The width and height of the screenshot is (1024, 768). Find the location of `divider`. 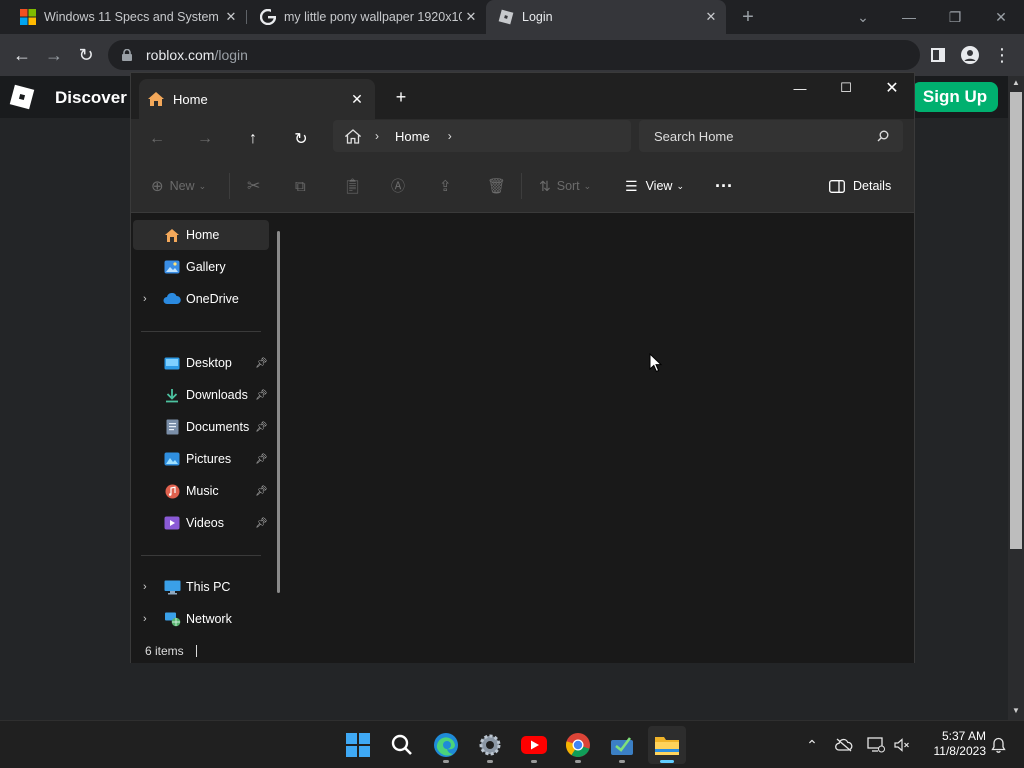

divider is located at coordinates (201, 555).